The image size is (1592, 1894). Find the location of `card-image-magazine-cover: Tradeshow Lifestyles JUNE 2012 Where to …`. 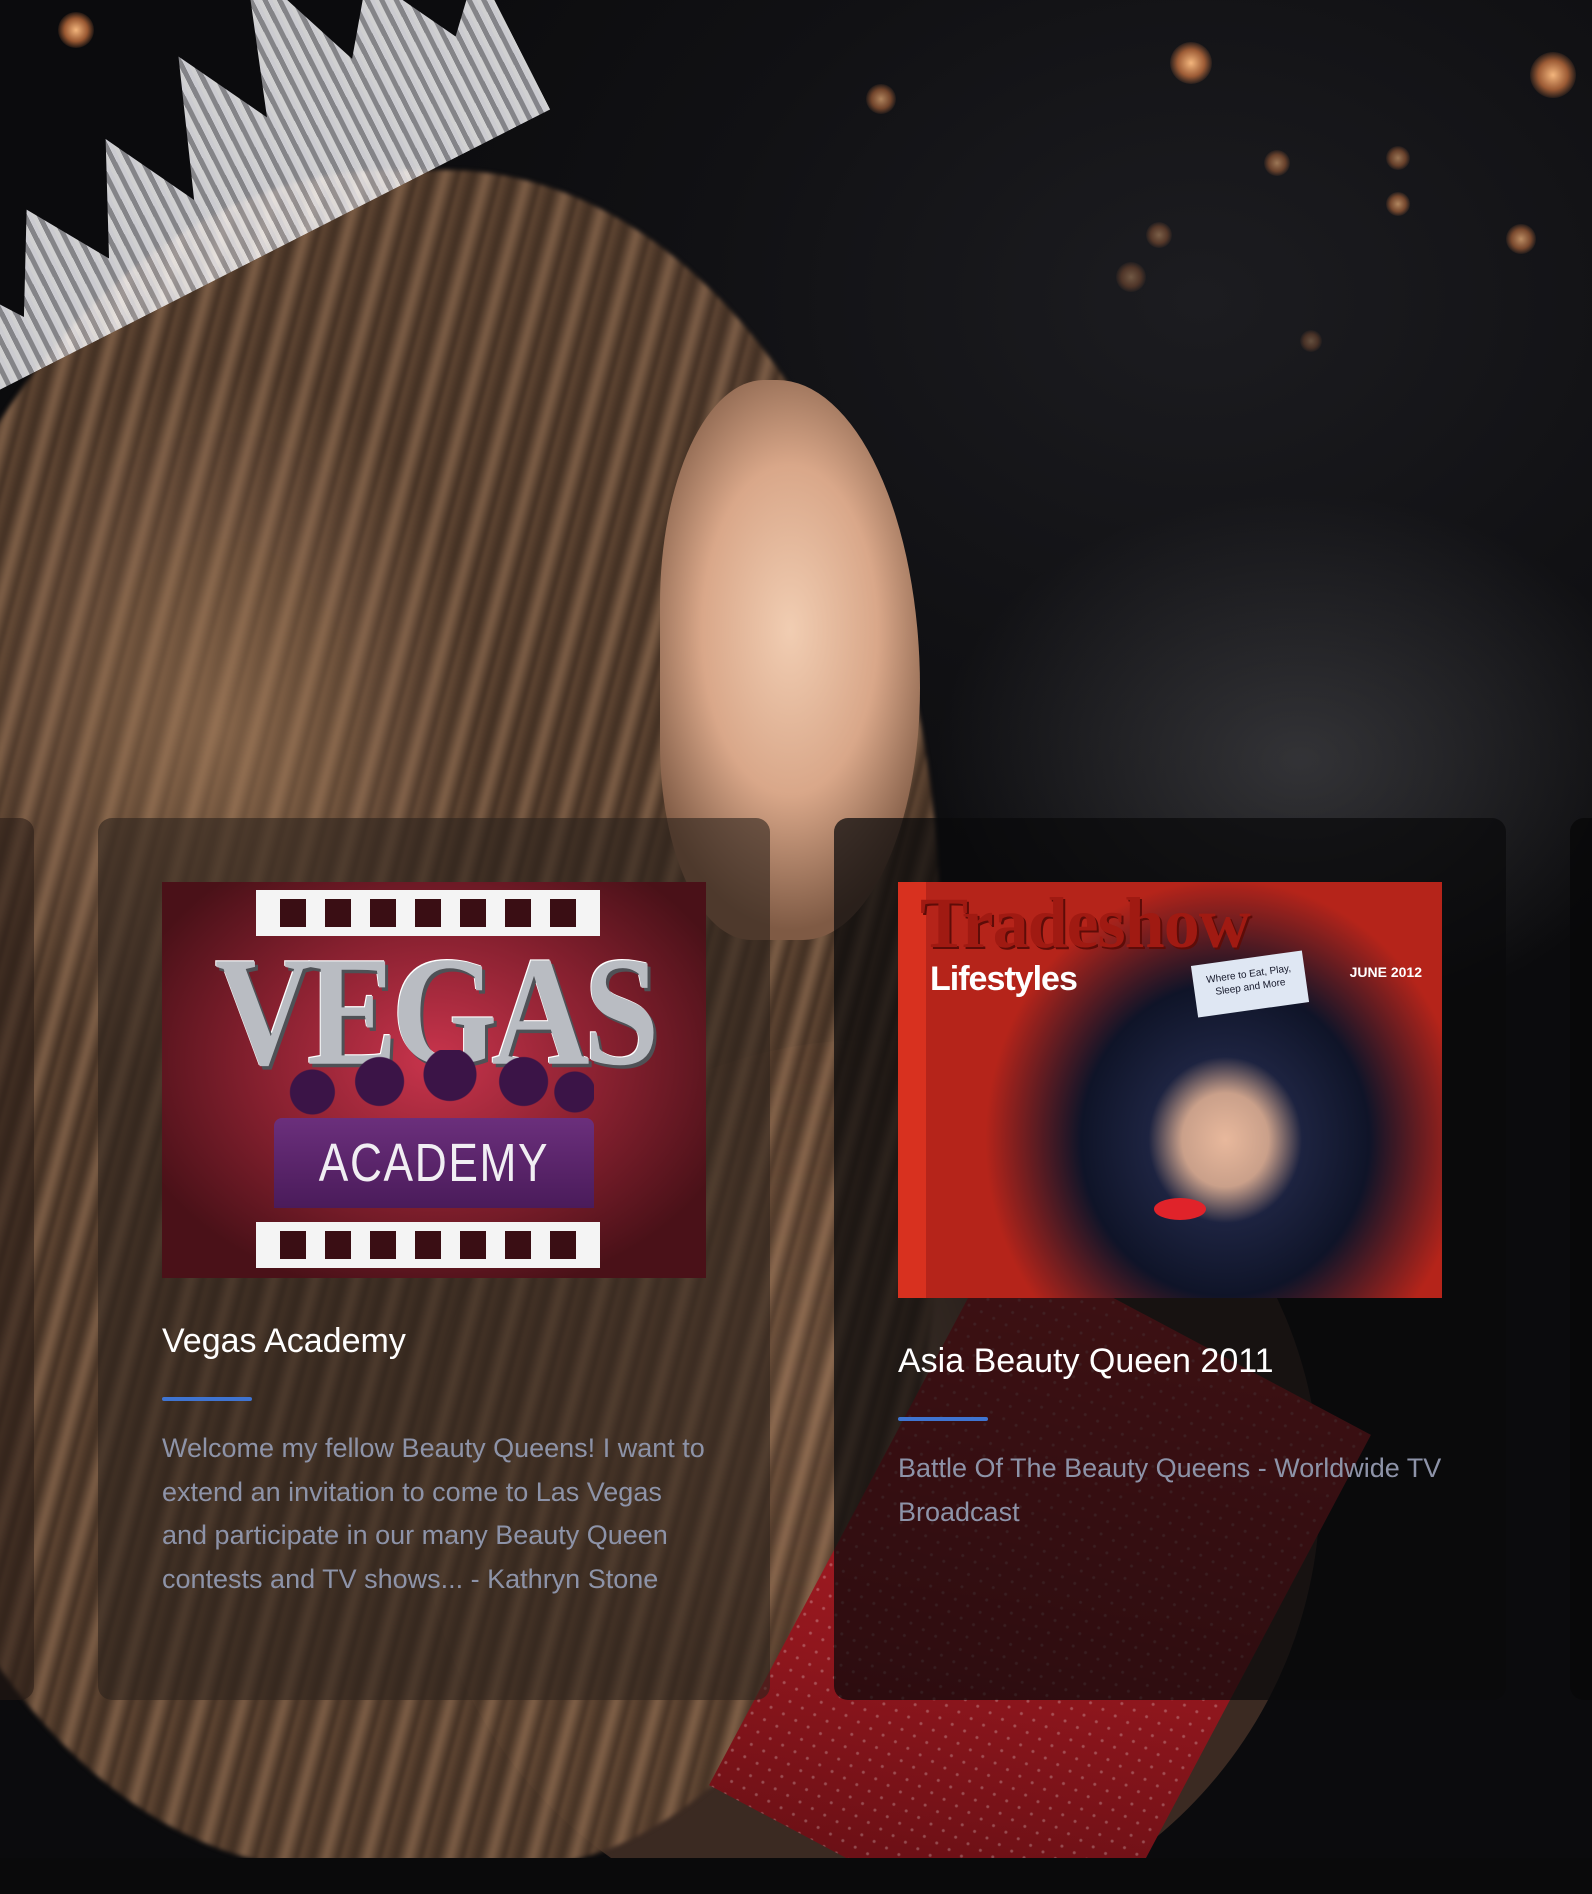

card-image-magazine-cover: Tradeshow Lifestyles JUNE 2012 Where to … is located at coordinates (1170, 1090).